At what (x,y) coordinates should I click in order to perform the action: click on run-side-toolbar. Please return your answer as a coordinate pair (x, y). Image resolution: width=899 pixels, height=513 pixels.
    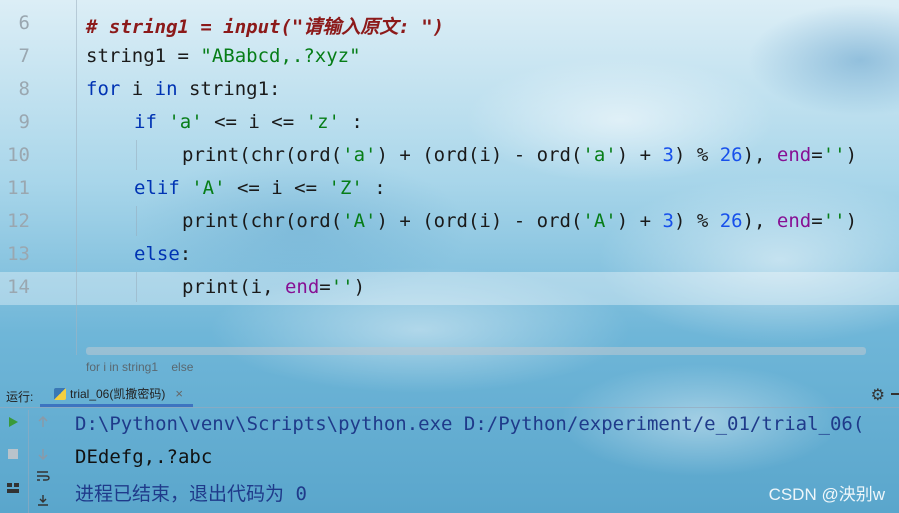
    Looking at the image, I should click on (30, 460).